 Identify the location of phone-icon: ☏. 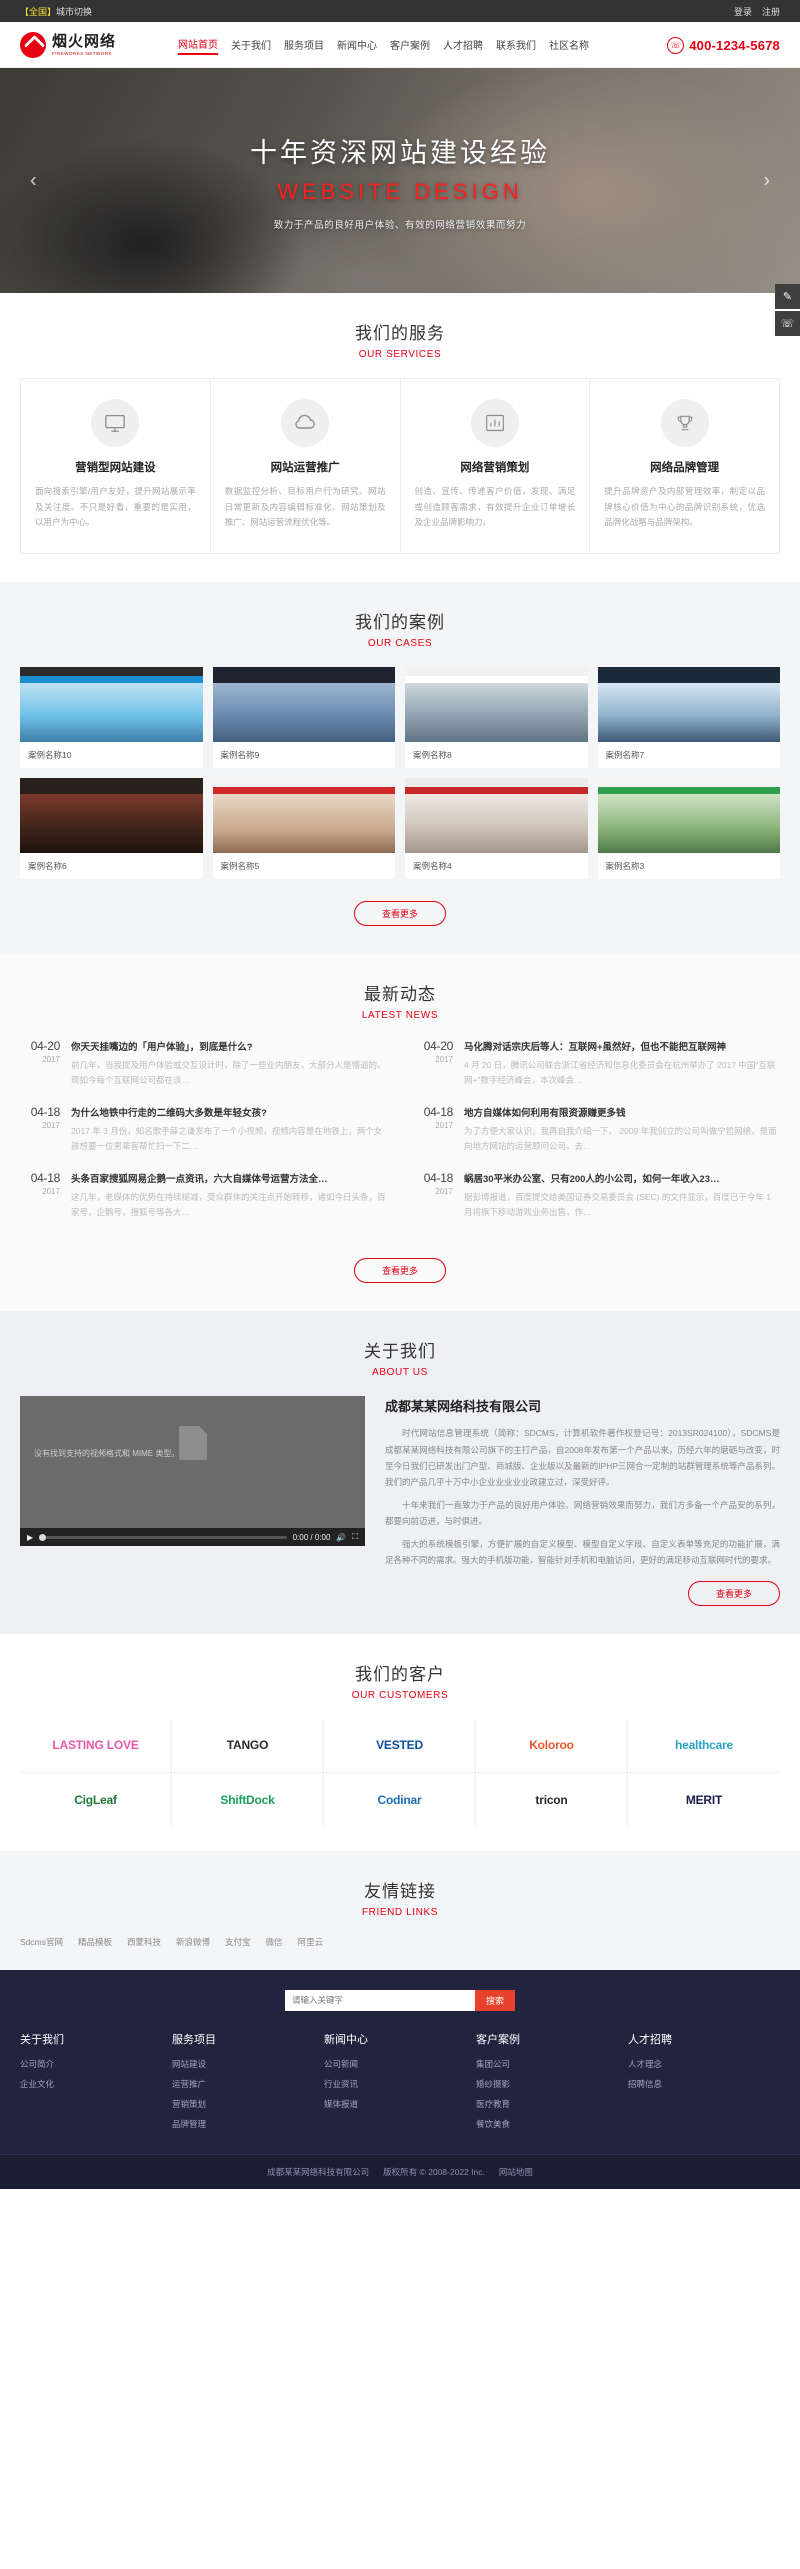
(787, 323).